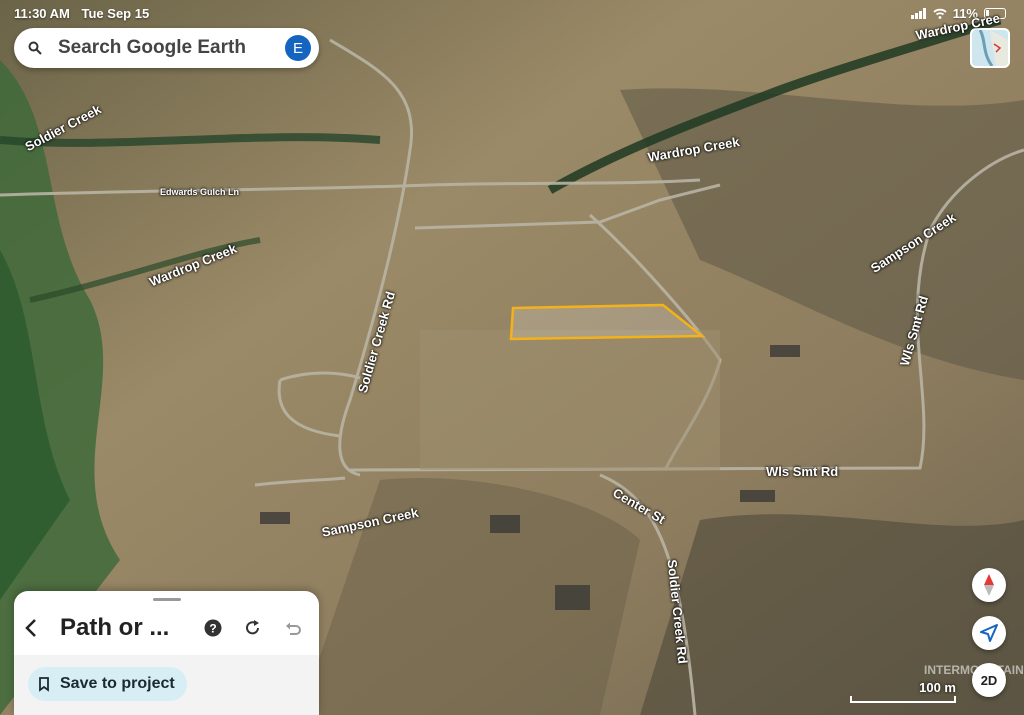  I want to click on map-label: Edwards Gulch Ln, so click(200, 192).